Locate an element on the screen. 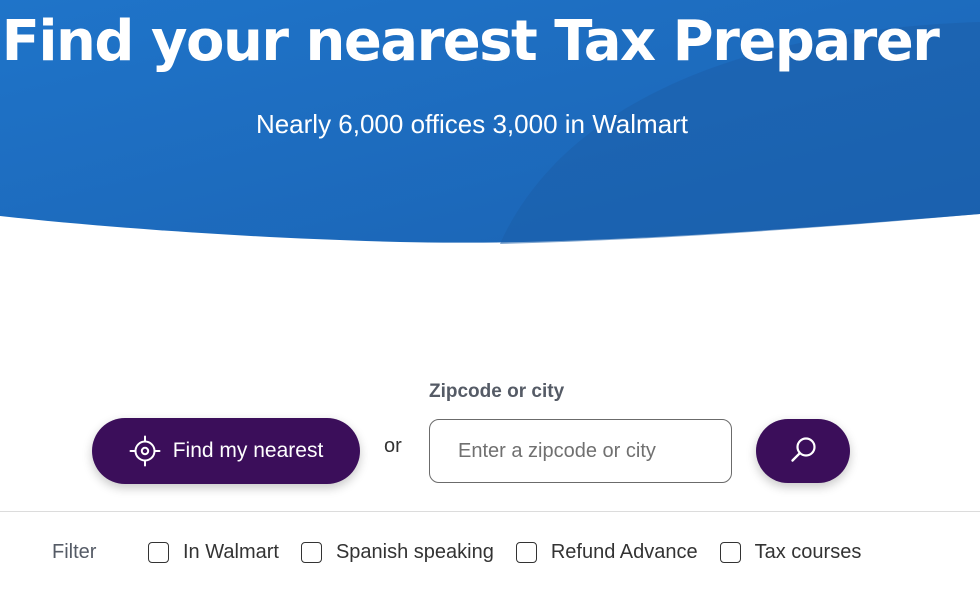  filter-option-label: Tax courses is located at coordinates (808, 551).